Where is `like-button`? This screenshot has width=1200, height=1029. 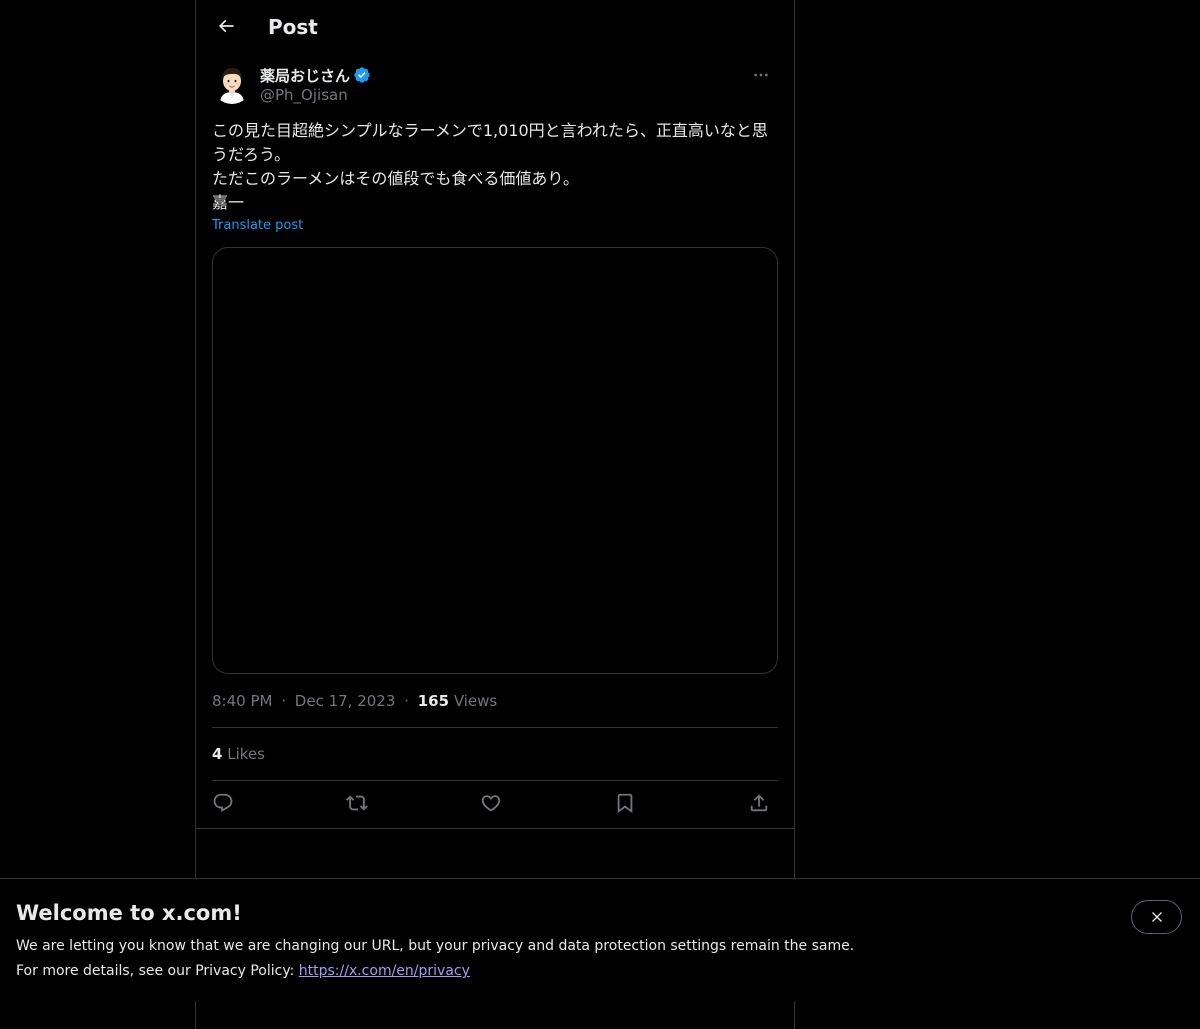
like-button is located at coordinates (491, 803).